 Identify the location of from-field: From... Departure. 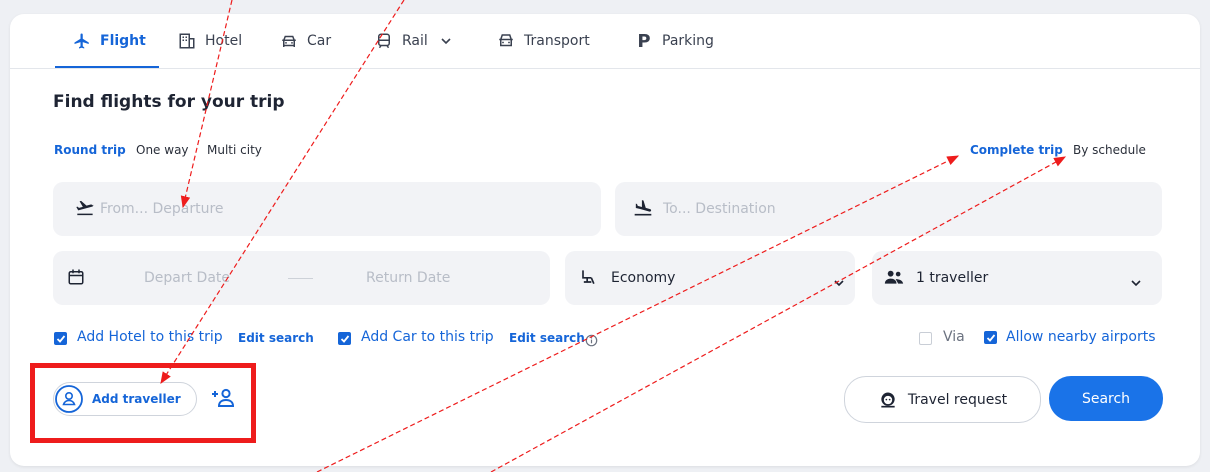
(327, 209).